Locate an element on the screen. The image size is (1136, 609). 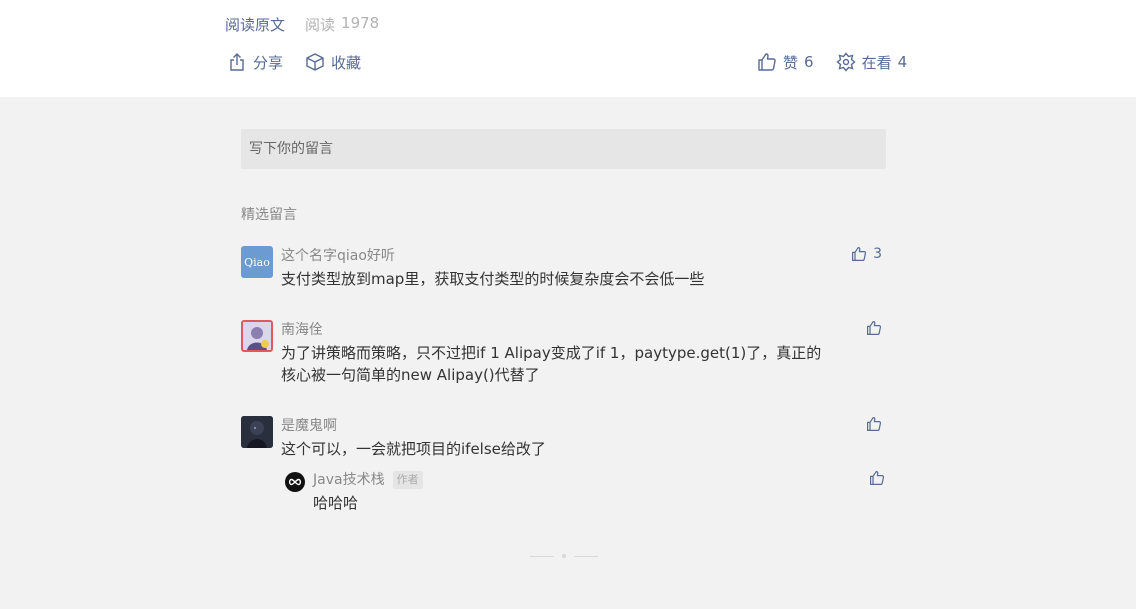
comment-composer is located at coordinates (563, 149).